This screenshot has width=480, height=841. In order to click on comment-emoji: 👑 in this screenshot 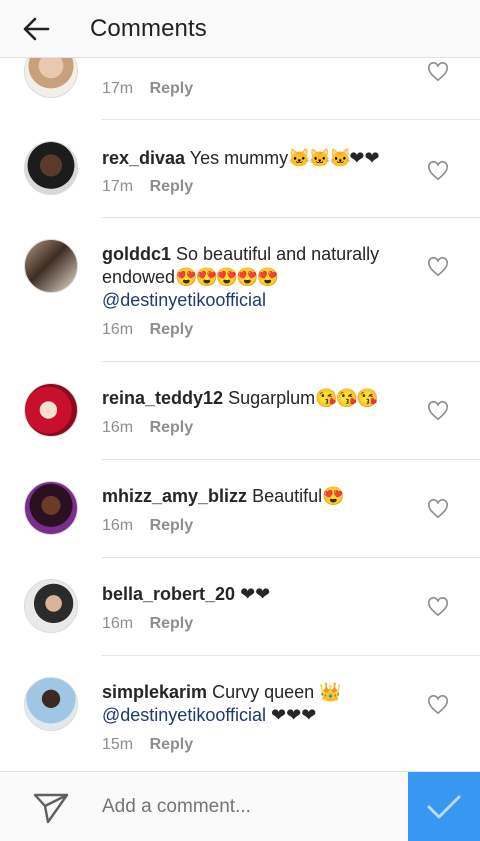, I will do `click(330, 692)`.